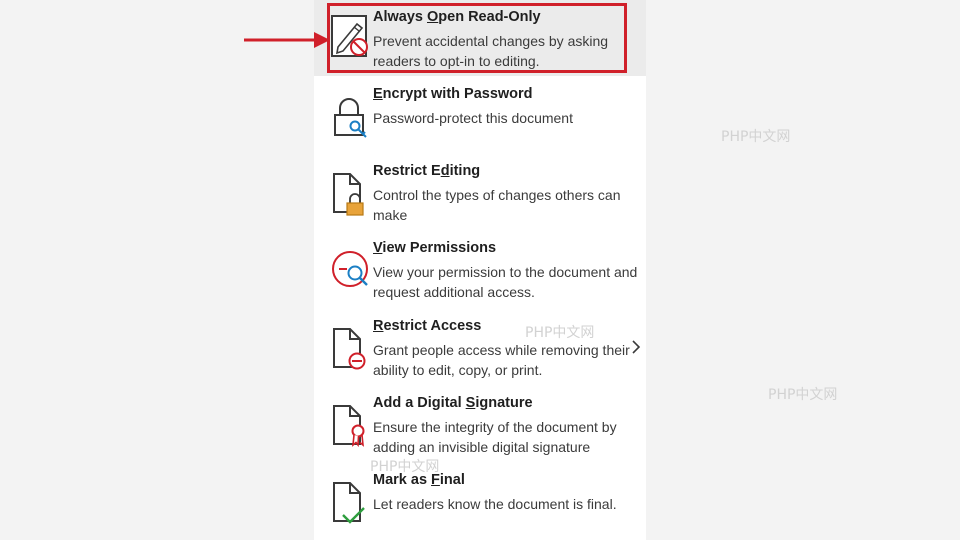  What do you see at coordinates (427, 171) in the screenshot?
I see `menu-item-title: Restrict Editing` at bounding box center [427, 171].